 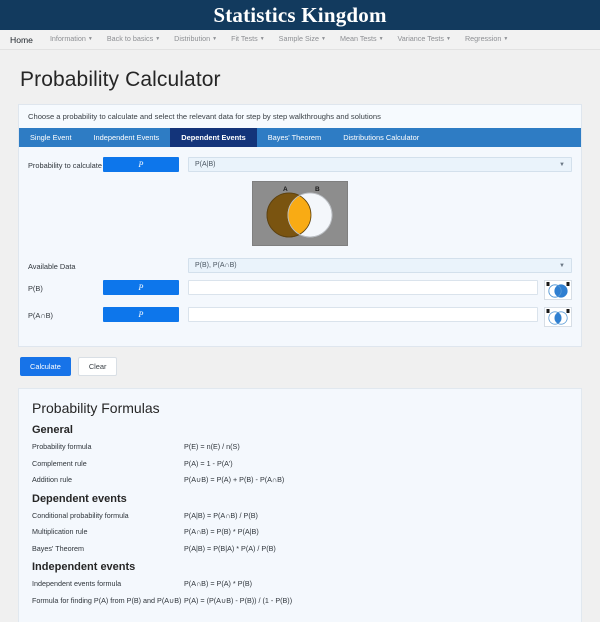 I want to click on nav-item-back-to-basics-label: Back to basics, so click(x=130, y=38).